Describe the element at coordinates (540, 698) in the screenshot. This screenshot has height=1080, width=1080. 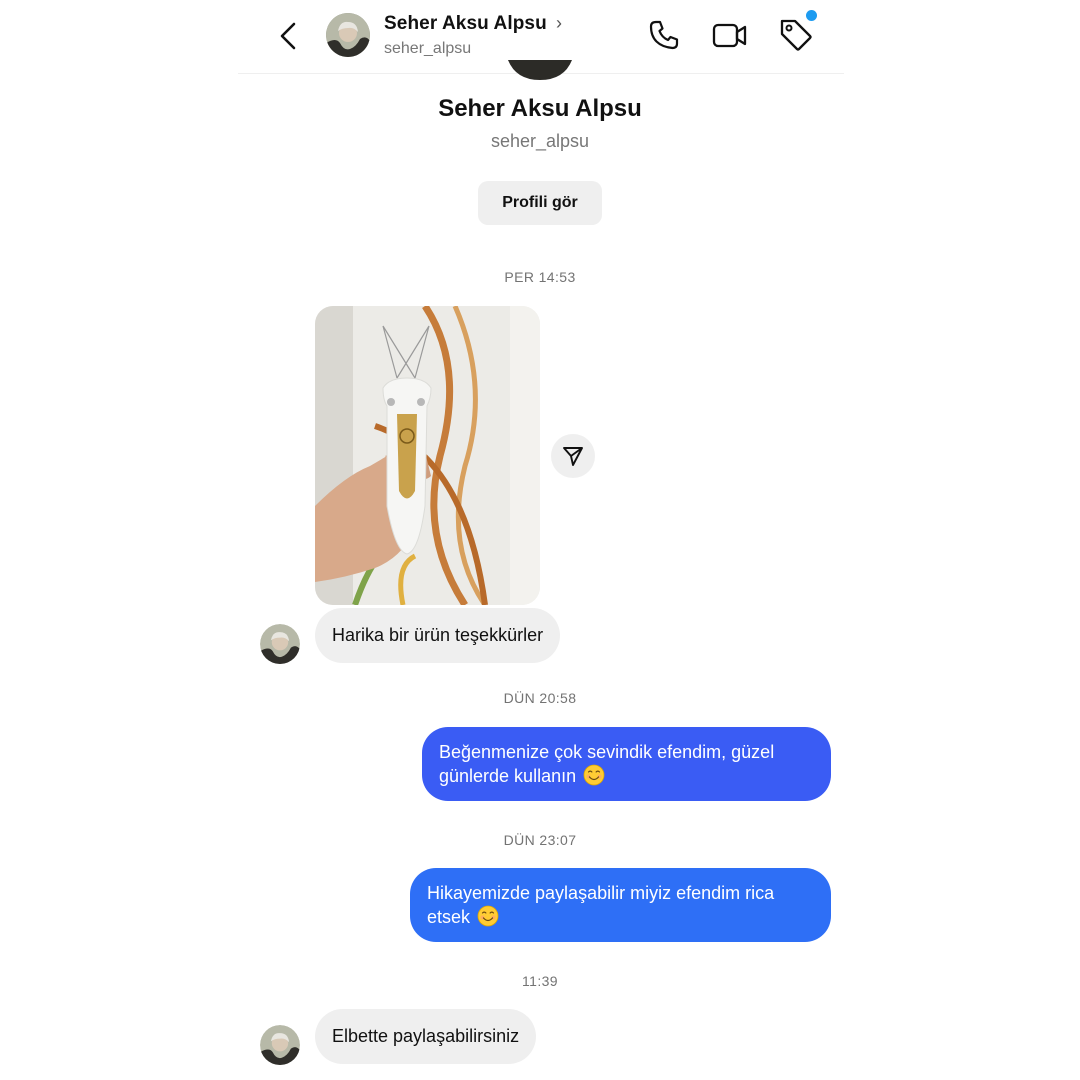
I see `timestamp: DÜN 20:58` at that location.